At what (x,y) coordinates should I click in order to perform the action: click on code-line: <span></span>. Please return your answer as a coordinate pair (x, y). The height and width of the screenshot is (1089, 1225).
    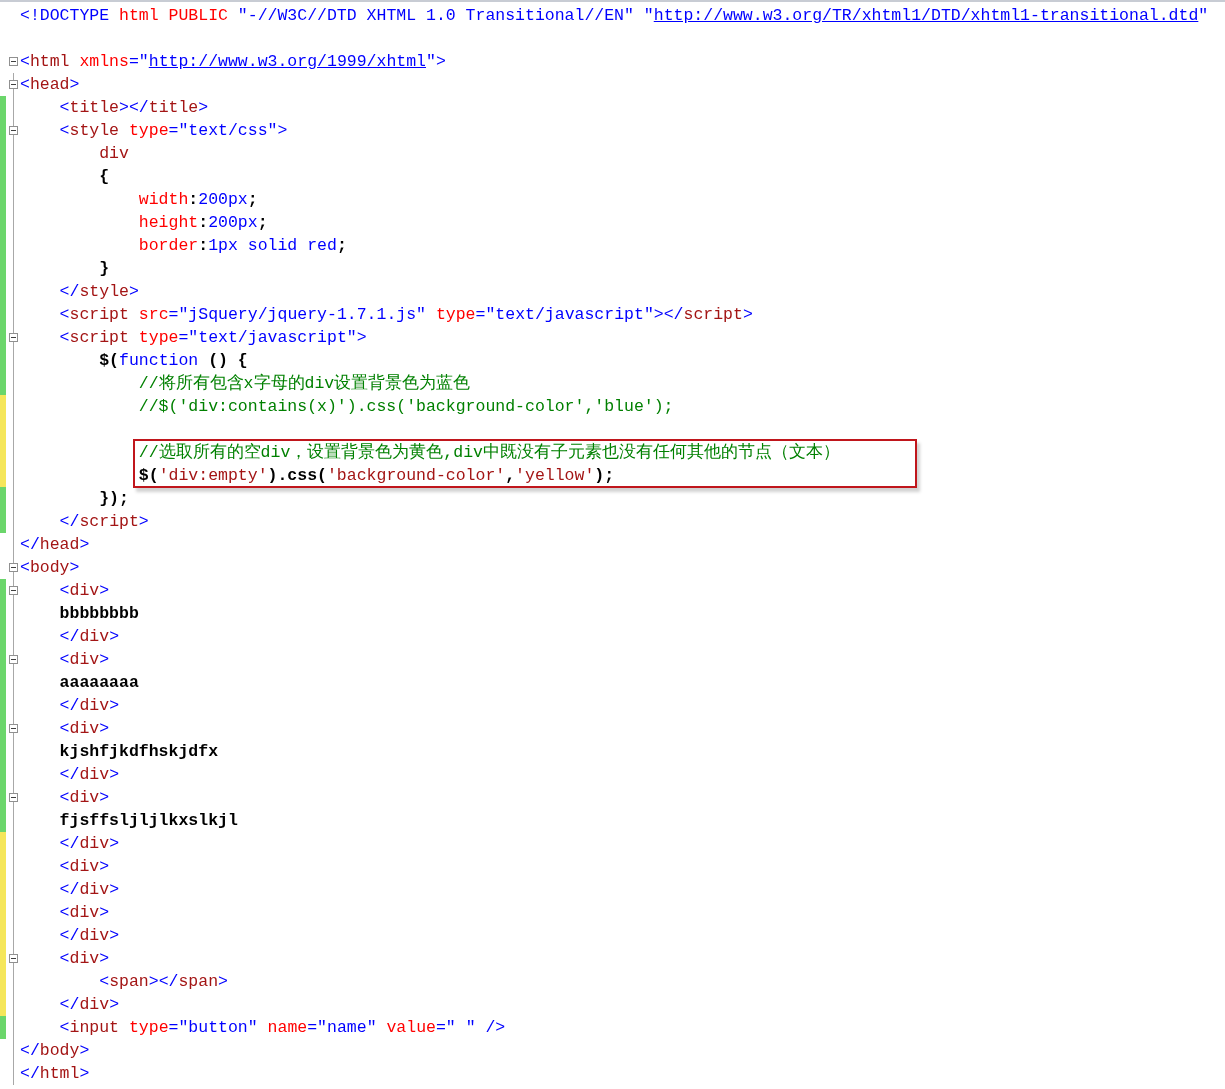
    Looking at the image, I should click on (163, 982).